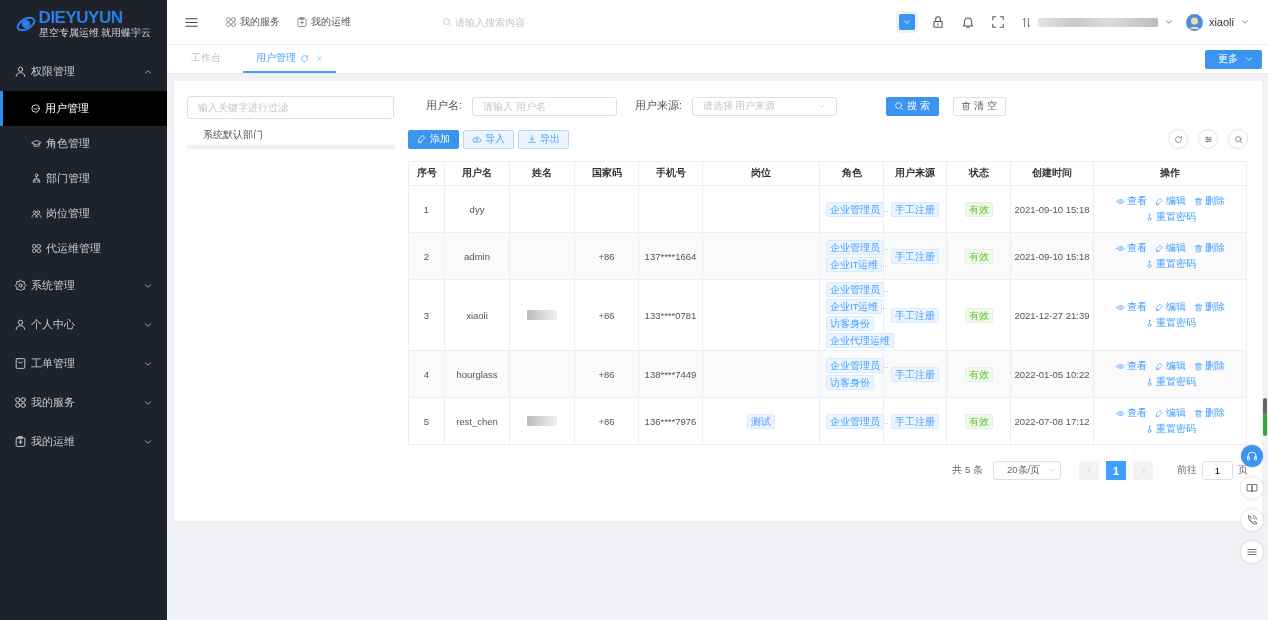 This screenshot has height=620, width=1268. I want to click on scrollbar, so click(1265, 417).